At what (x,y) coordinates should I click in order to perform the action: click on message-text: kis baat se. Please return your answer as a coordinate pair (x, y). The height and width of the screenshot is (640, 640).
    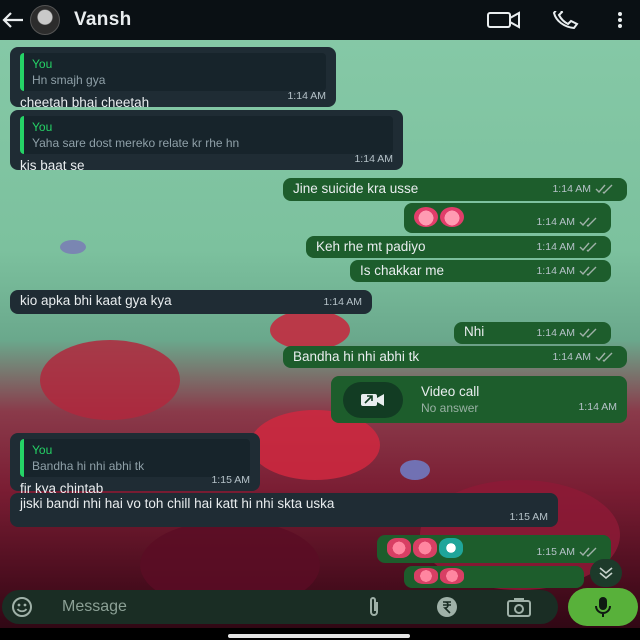
    Looking at the image, I should click on (52, 165).